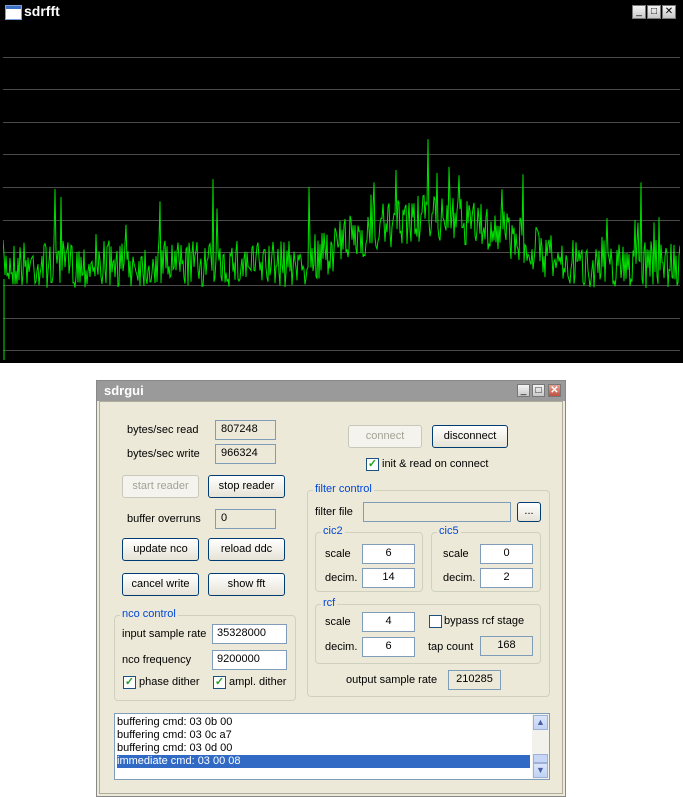  What do you see at coordinates (160, 584) in the screenshot?
I see `cancel-write-button: cancel write` at bounding box center [160, 584].